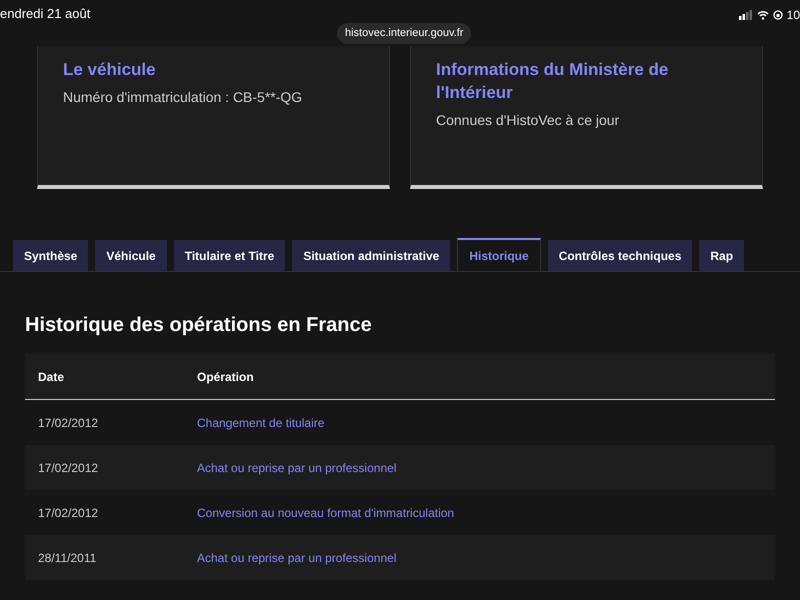 The height and width of the screenshot is (600, 800). What do you see at coordinates (793, 15) in the screenshot?
I see `battery-percent: 10` at bounding box center [793, 15].